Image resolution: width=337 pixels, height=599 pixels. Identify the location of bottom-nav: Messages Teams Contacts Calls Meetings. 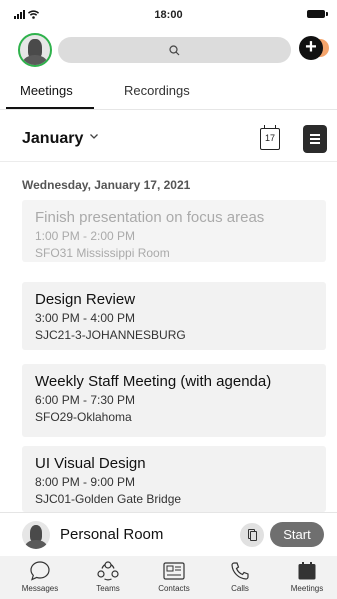
(168, 577).